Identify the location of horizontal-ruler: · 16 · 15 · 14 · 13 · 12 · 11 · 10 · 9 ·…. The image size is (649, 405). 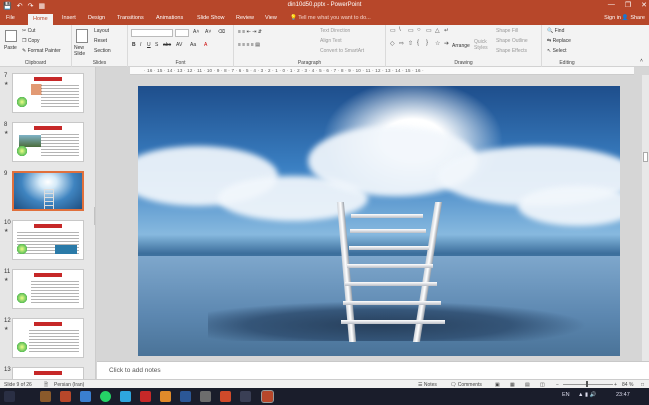
(382, 71).